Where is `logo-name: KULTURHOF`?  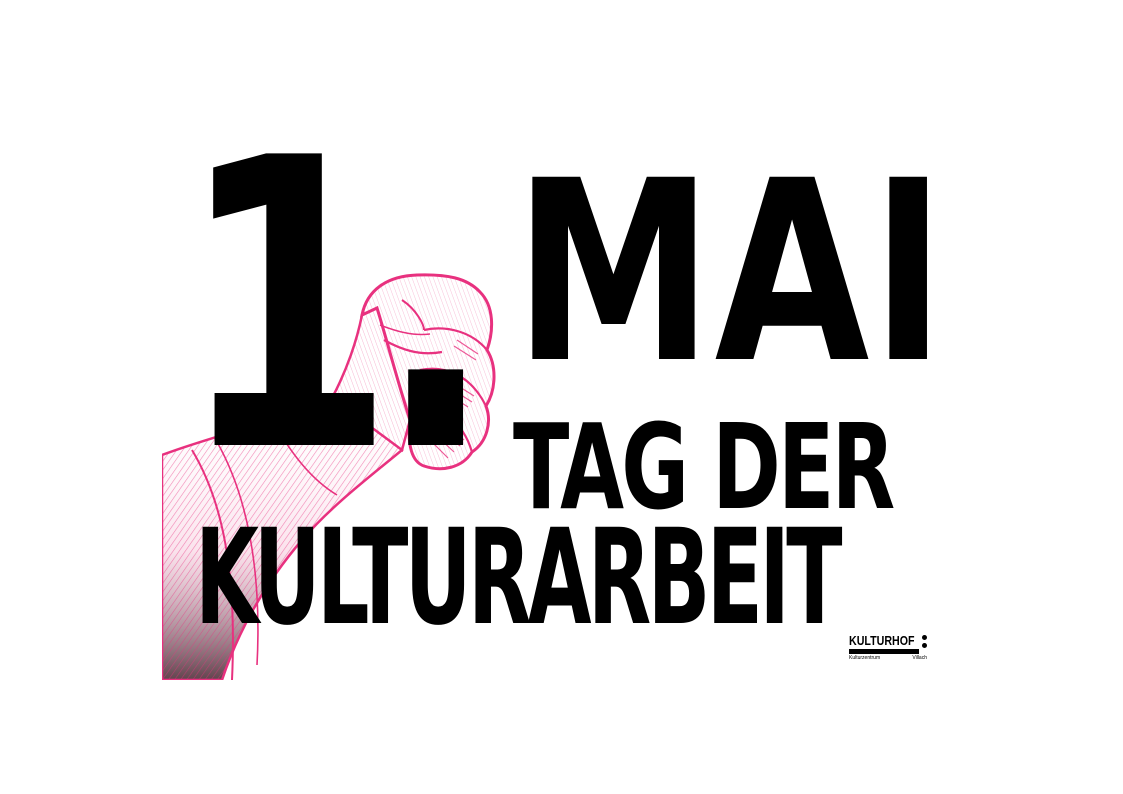
logo-name: KULTURHOF is located at coordinates (882, 640).